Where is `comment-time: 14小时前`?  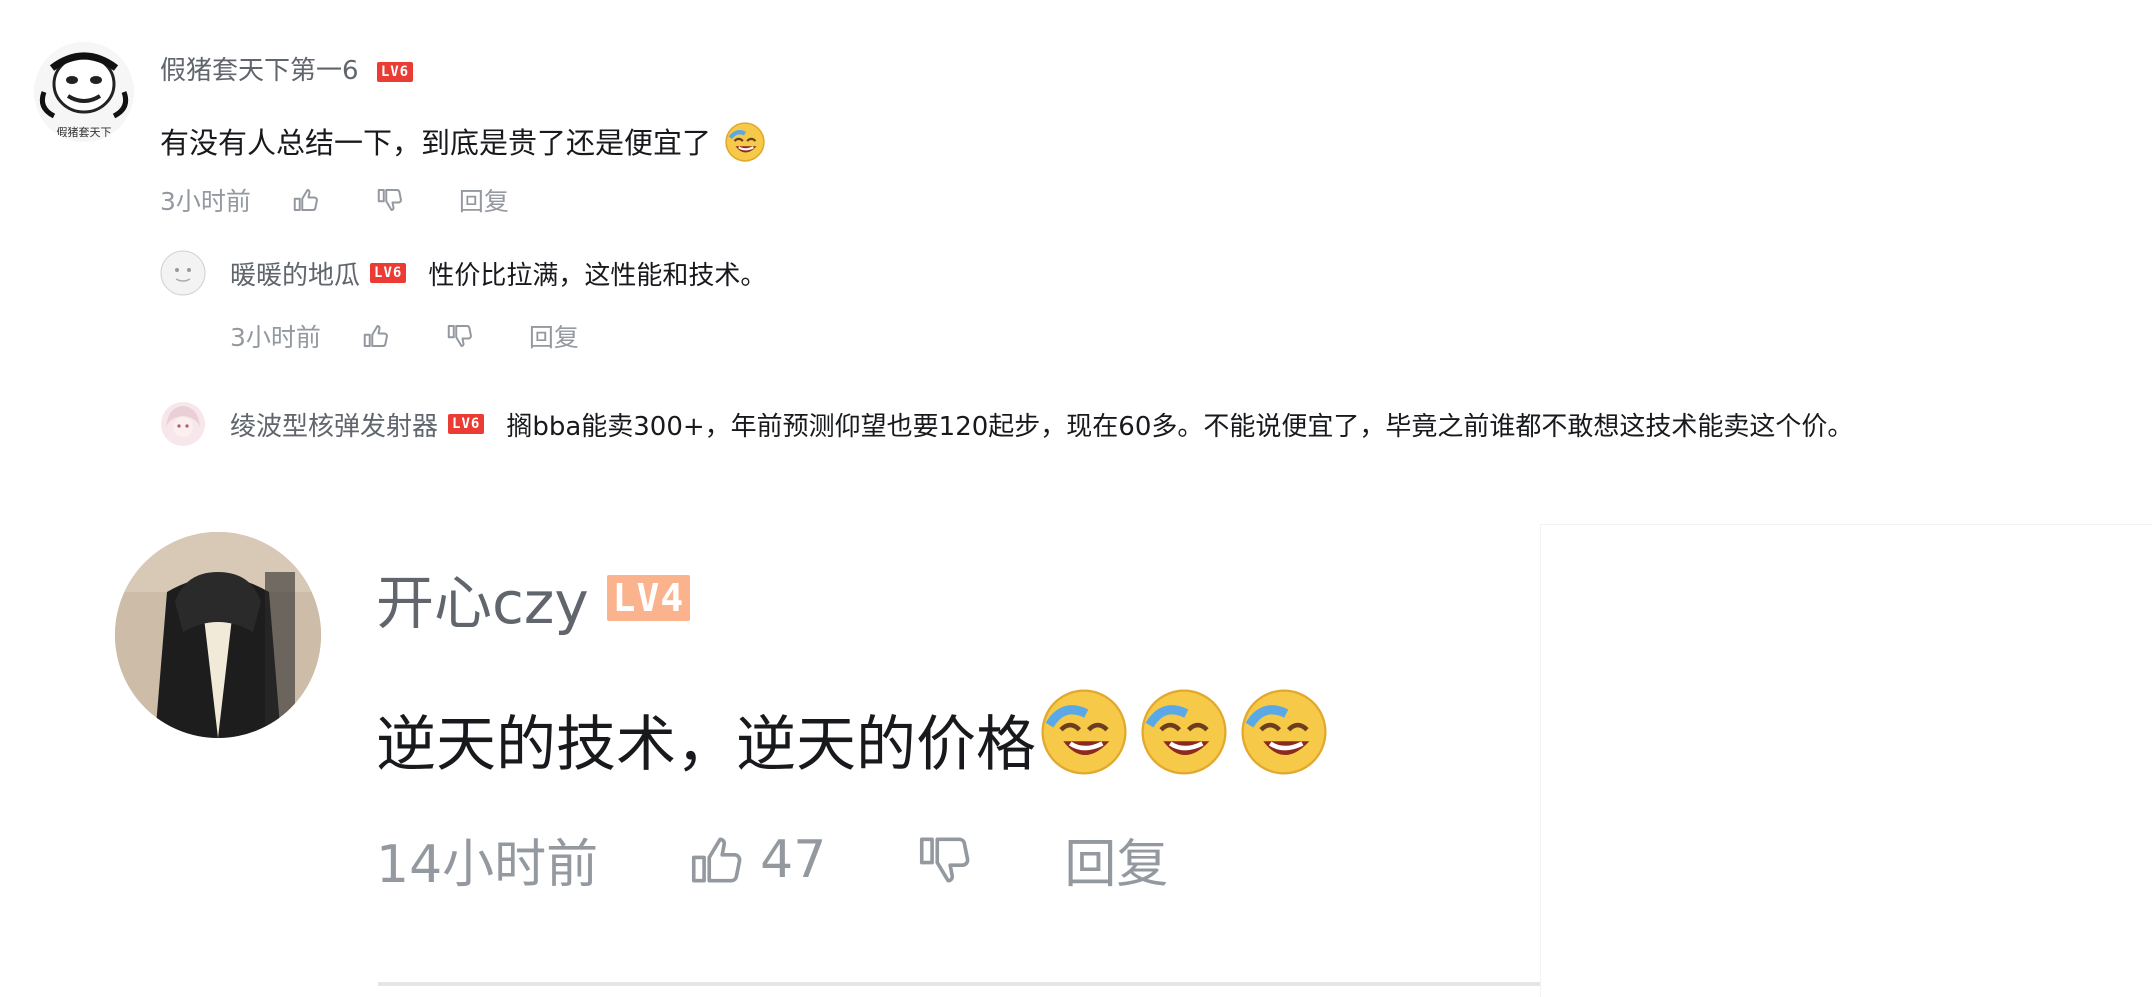
comment-time: 14小时前 is located at coordinates (487, 865).